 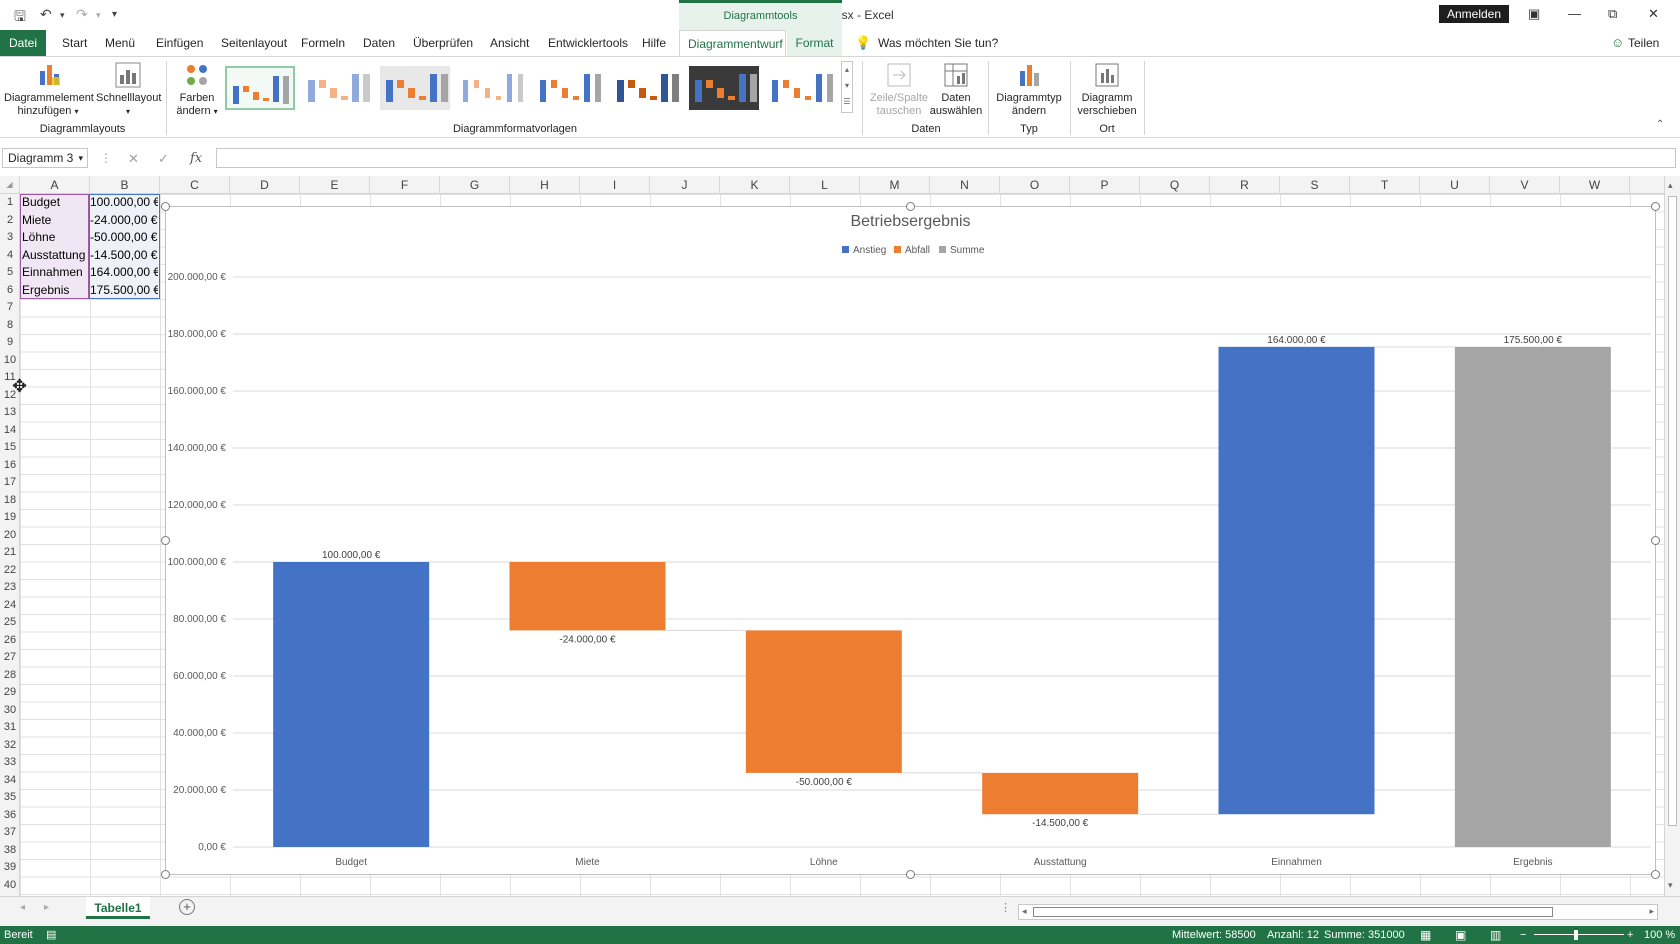 I want to click on column-header-l: L, so click(x=825, y=185).